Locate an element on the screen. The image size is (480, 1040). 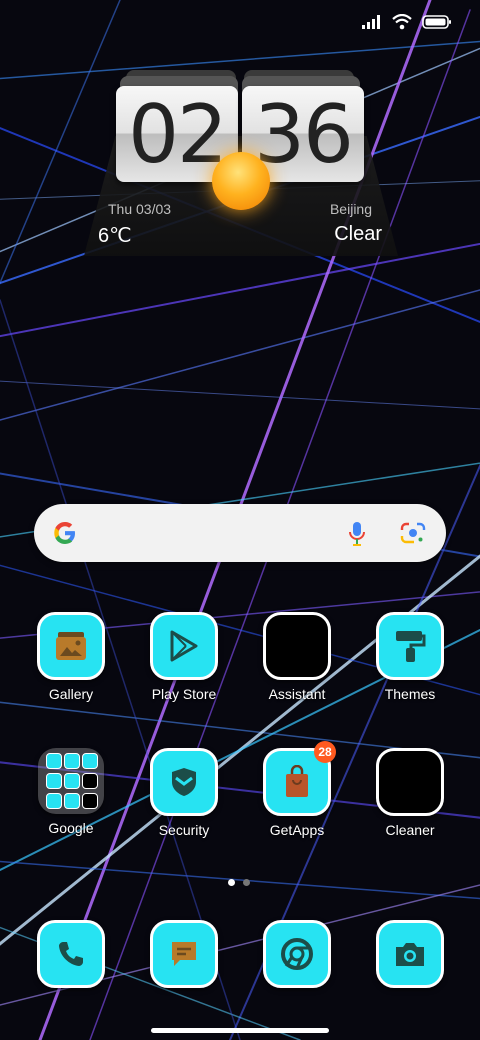
app-label: Google is located at coordinates (71, 828).